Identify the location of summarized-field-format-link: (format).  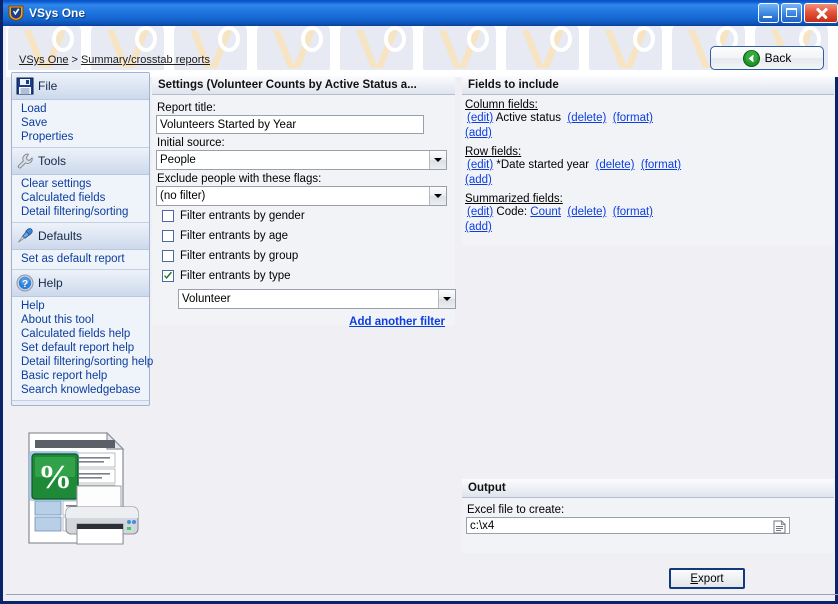
(633, 212).